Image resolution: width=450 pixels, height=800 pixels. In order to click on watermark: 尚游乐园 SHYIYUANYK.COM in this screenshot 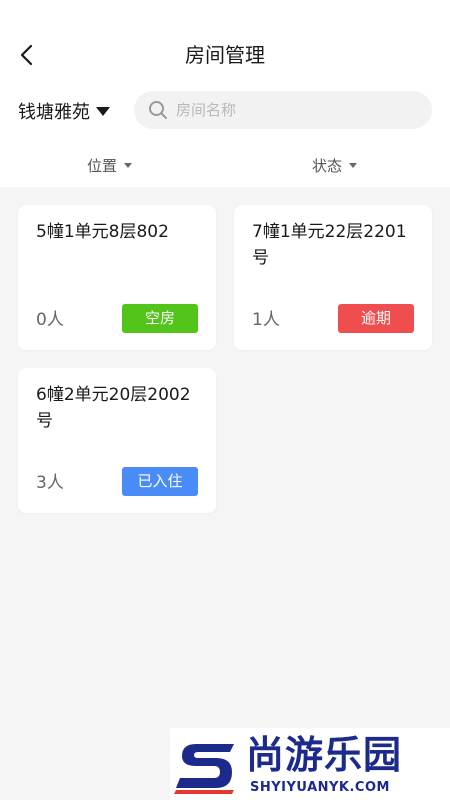, I will do `click(310, 764)`.